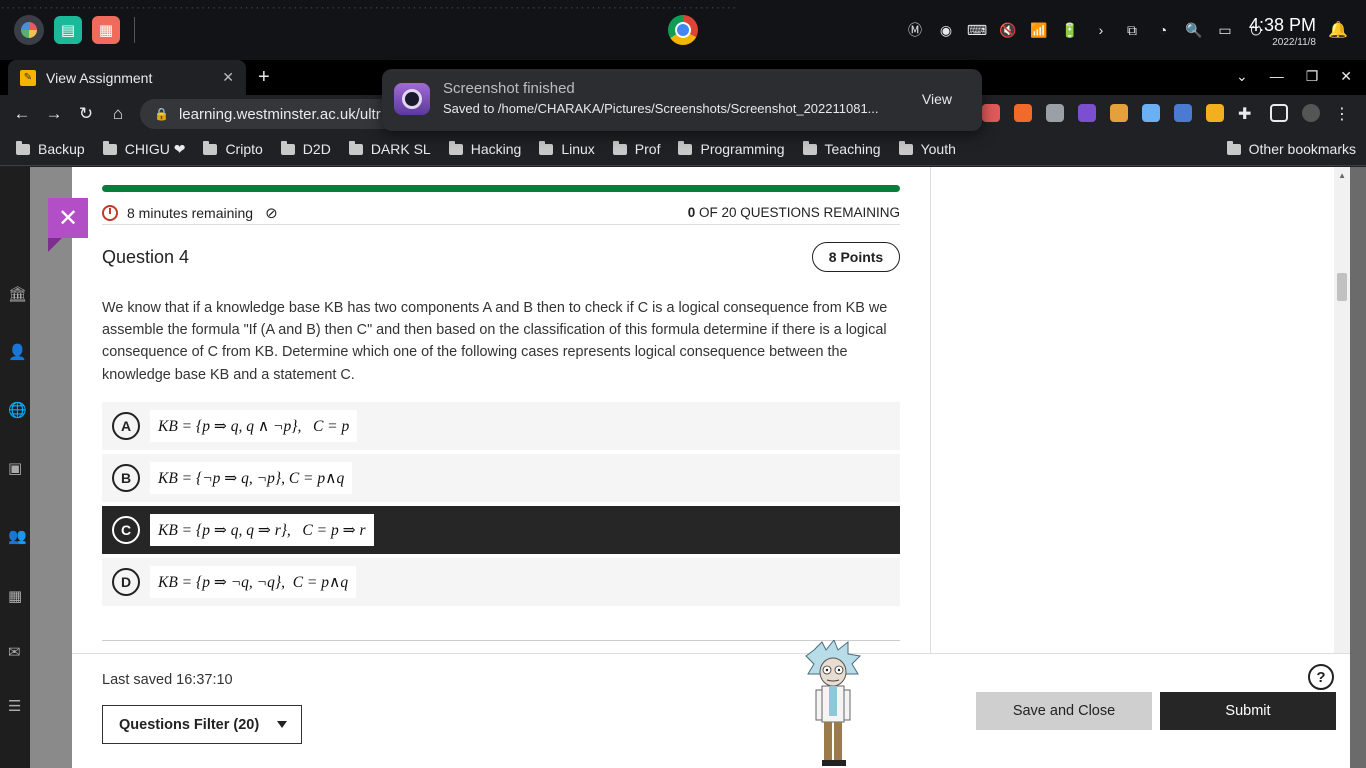 The height and width of the screenshot is (768, 1366). Describe the element at coordinates (110, 212) in the screenshot. I see `timer-icon` at that location.